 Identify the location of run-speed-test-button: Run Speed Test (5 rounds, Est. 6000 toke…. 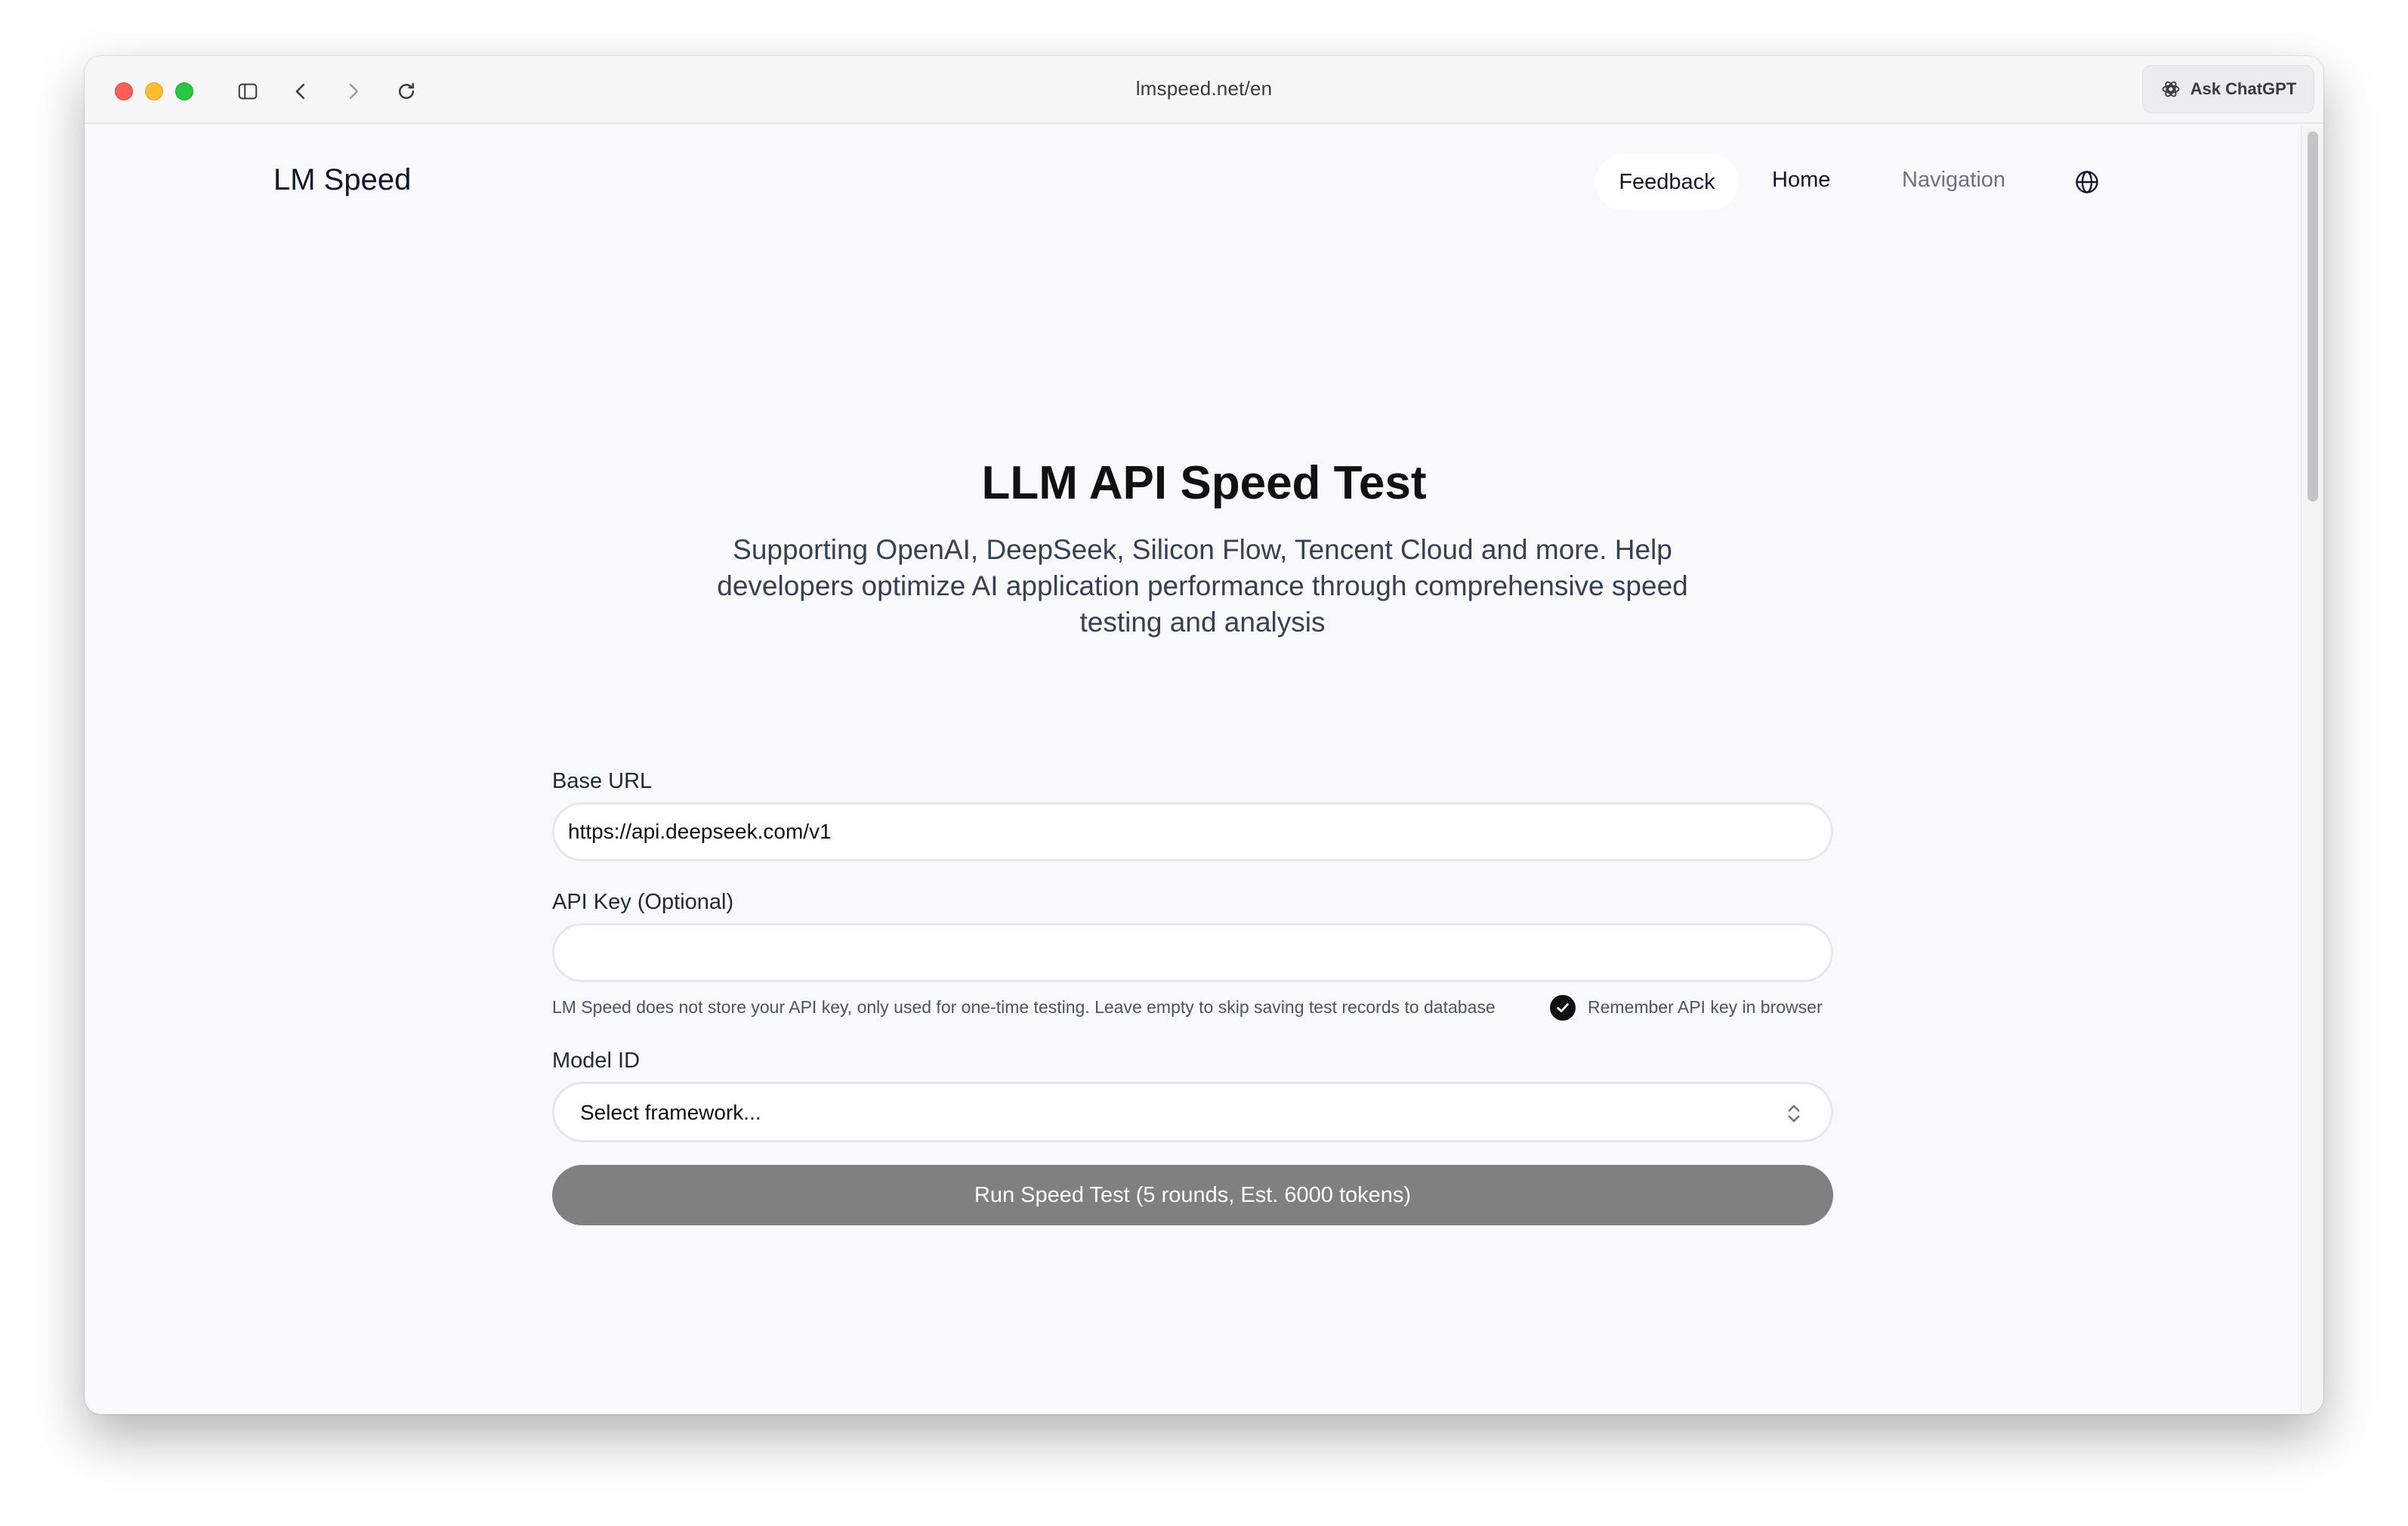
(1192, 1195).